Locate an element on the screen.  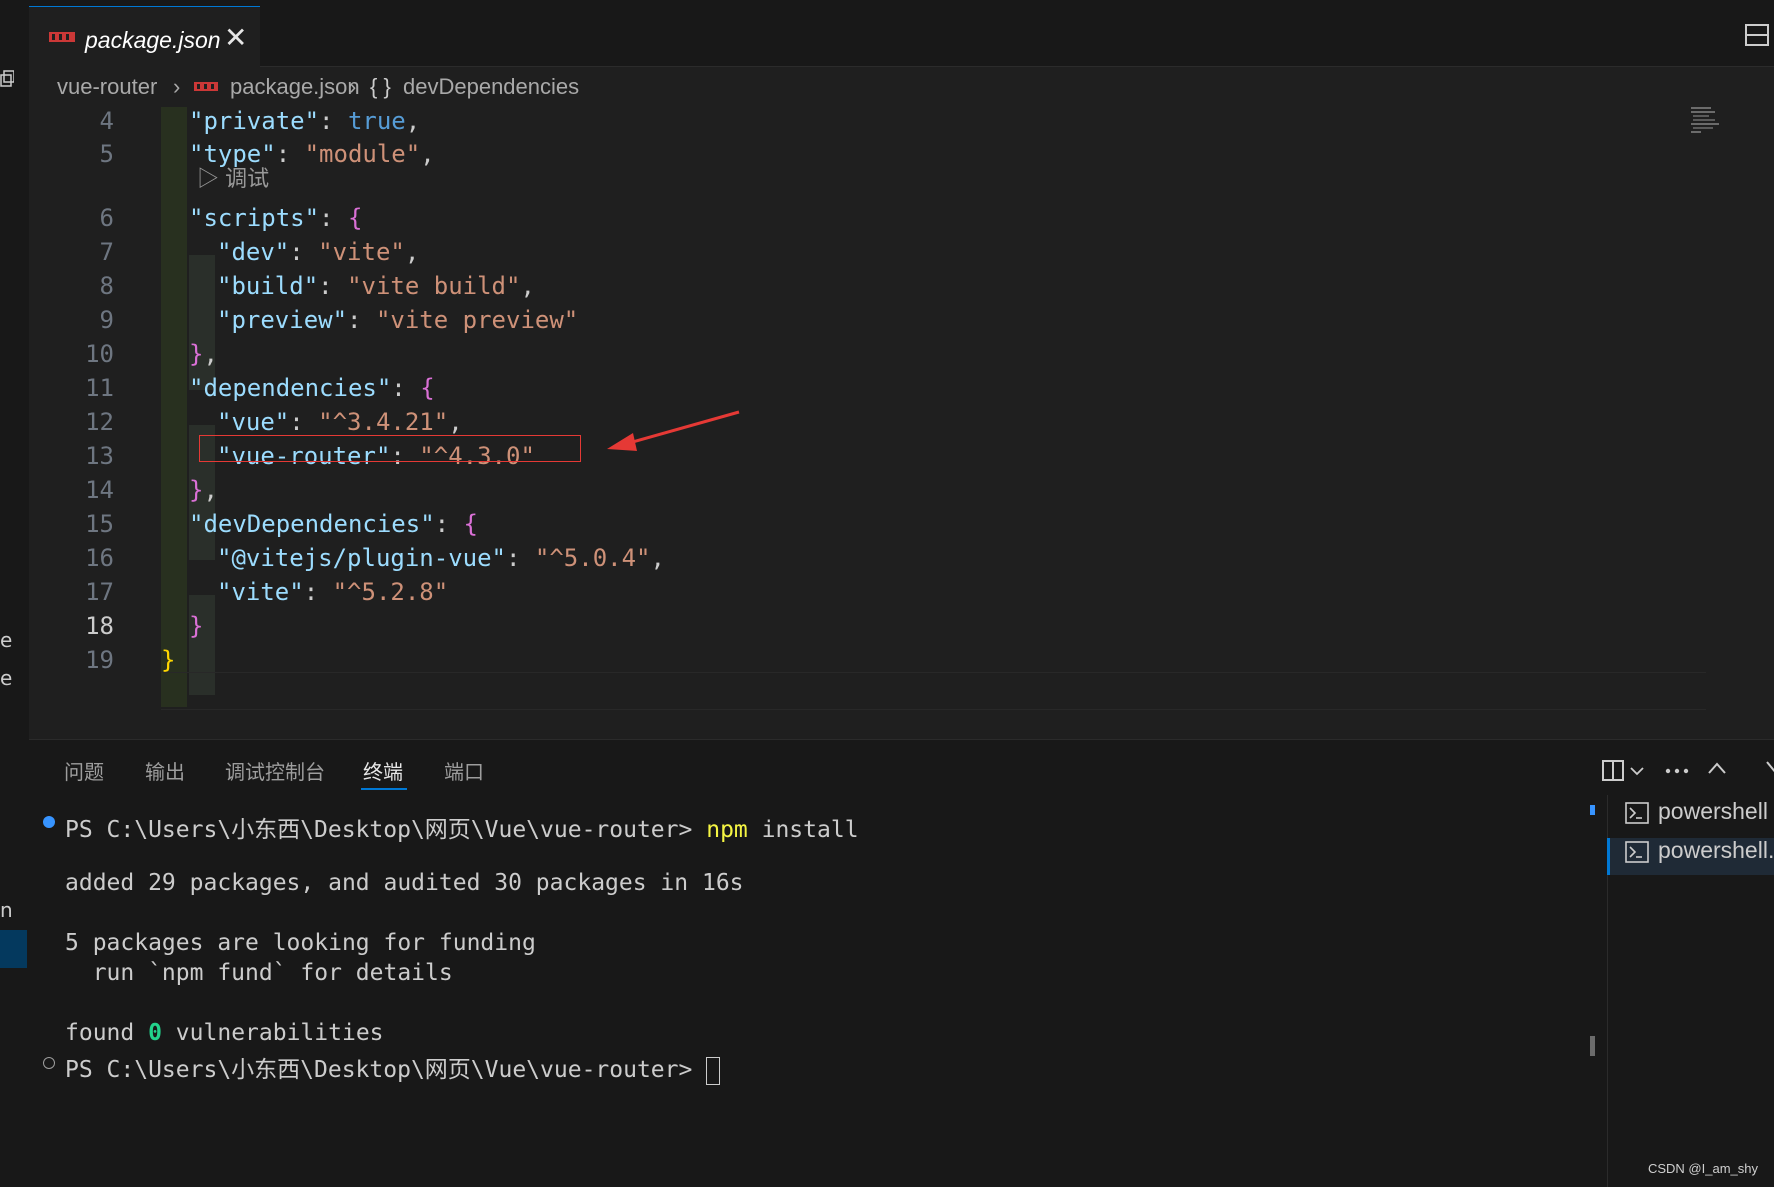
code-line: "vue": "^3.4.21", is located at coordinates (340, 422).